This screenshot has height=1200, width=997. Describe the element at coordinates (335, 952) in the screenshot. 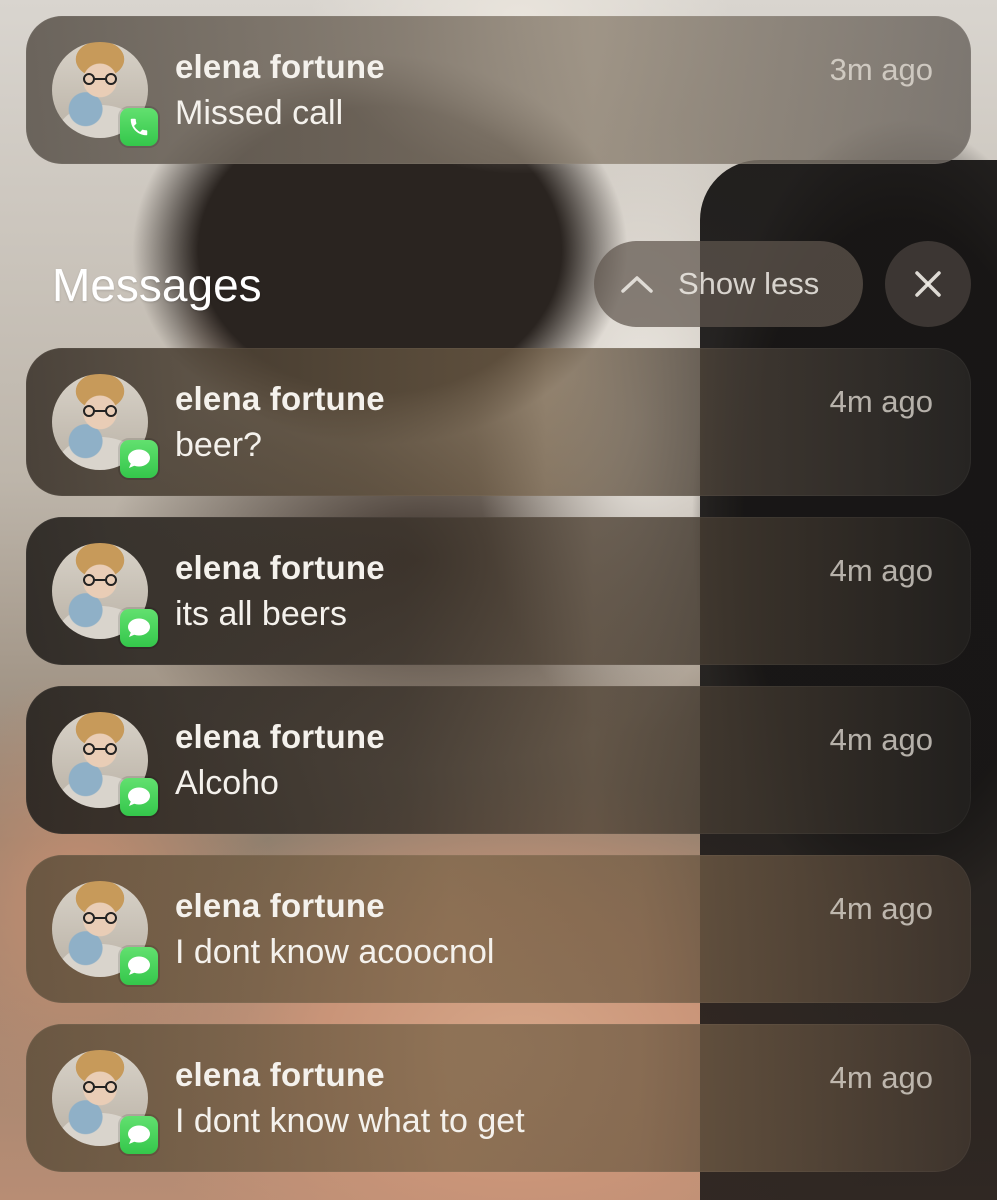

I see `notification-message: I dont know acoocnol` at that location.